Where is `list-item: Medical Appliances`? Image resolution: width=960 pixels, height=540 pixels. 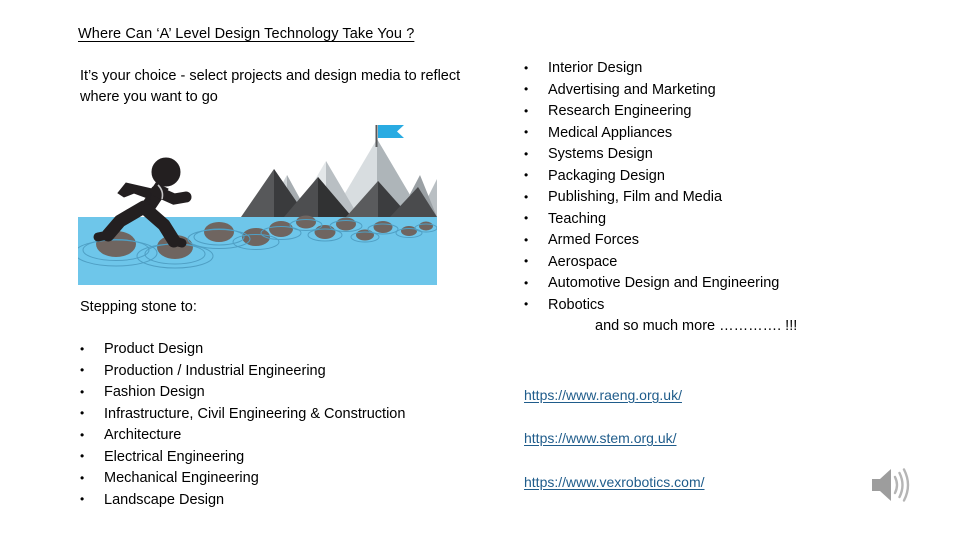 list-item: Medical Appliances is located at coordinates (649, 133).